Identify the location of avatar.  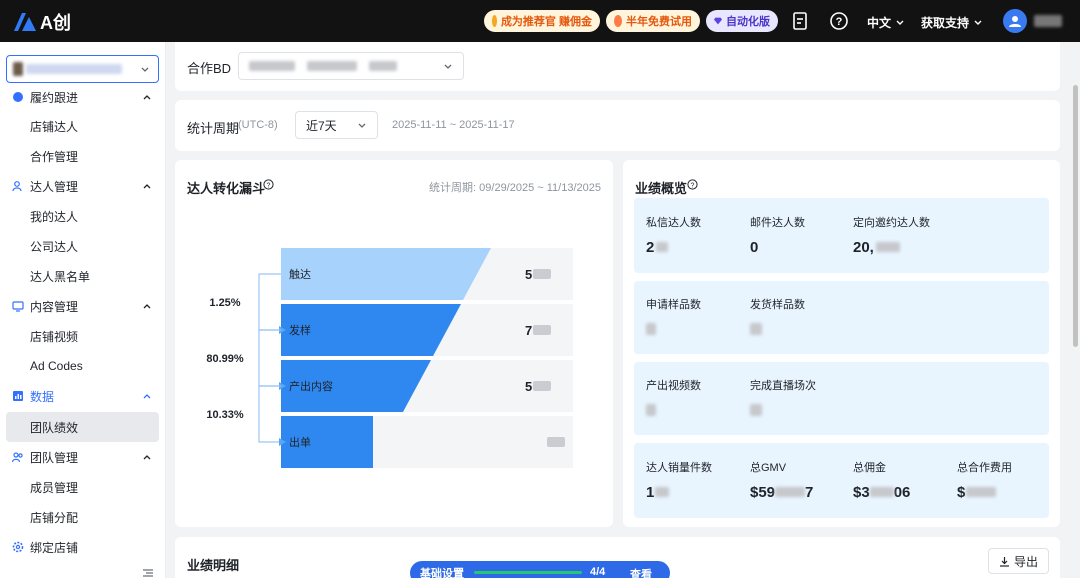
(1015, 21).